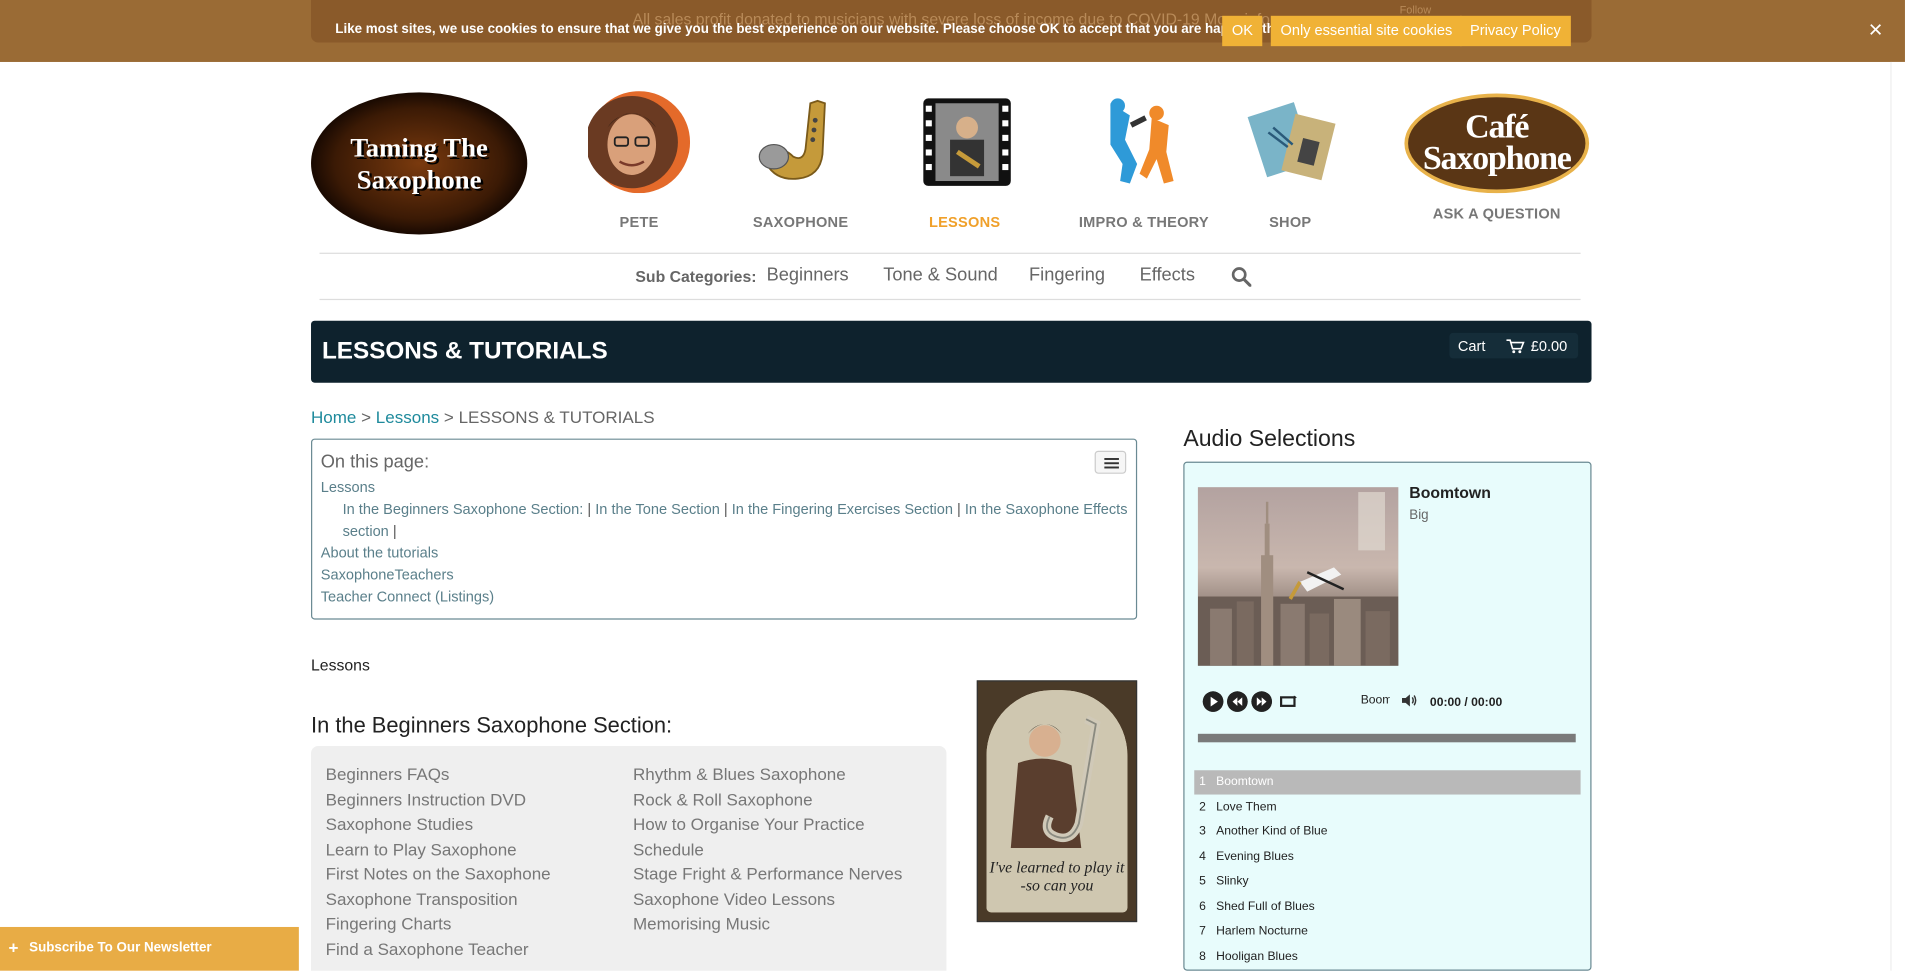  What do you see at coordinates (1878, 30) in the screenshot?
I see `close-icon: ×` at bounding box center [1878, 30].